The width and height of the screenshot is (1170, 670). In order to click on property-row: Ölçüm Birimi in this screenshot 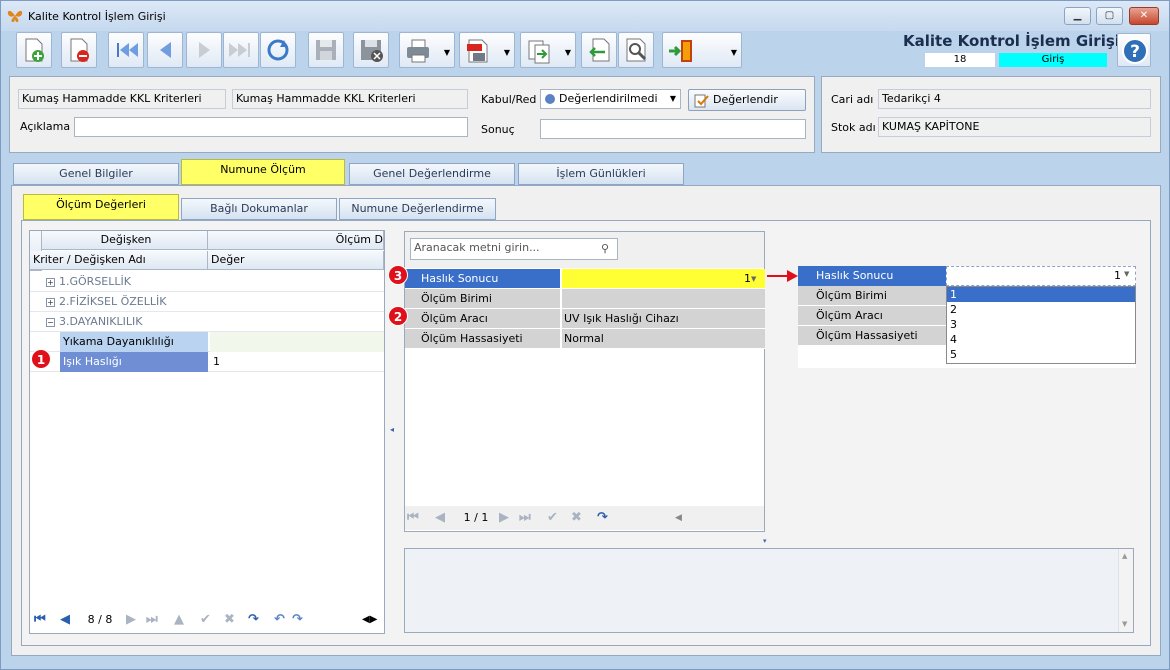, I will do `click(585, 299)`.